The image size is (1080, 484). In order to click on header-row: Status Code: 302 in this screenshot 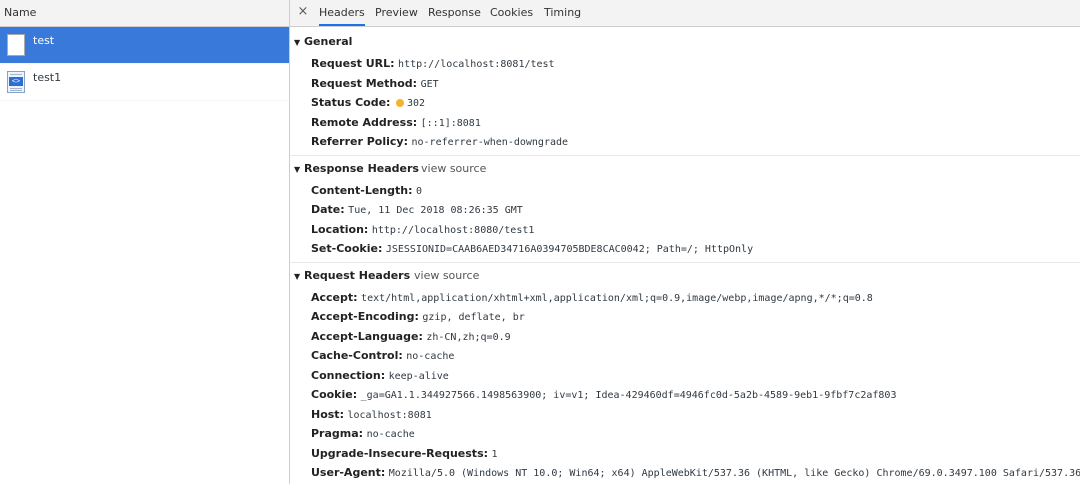, I will do `click(685, 103)`.